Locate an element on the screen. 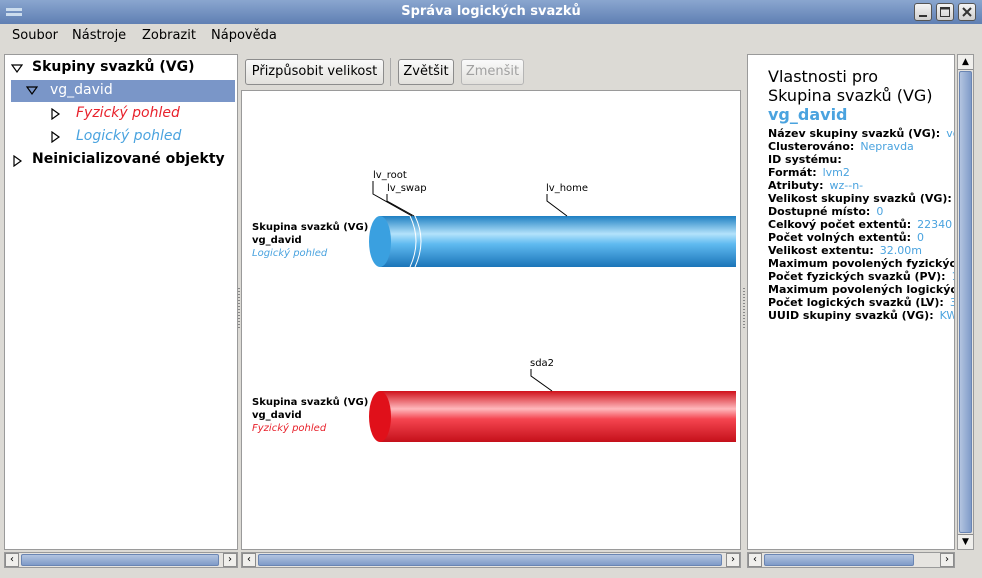  canvas-horizontal-scrollbar: ‹ › is located at coordinates (491, 560).